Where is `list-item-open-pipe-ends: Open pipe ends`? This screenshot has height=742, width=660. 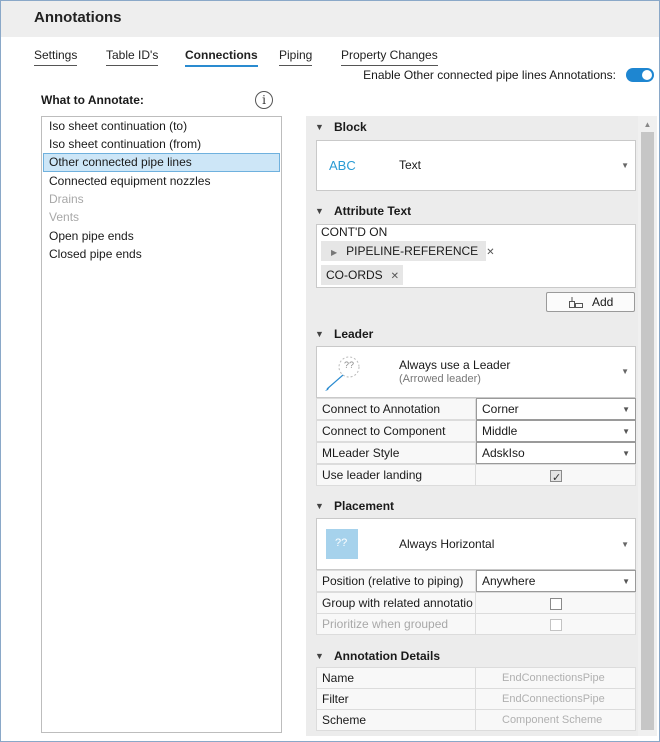 list-item-open-pipe-ends: Open pipe ends is located at coordinates (161, 236).